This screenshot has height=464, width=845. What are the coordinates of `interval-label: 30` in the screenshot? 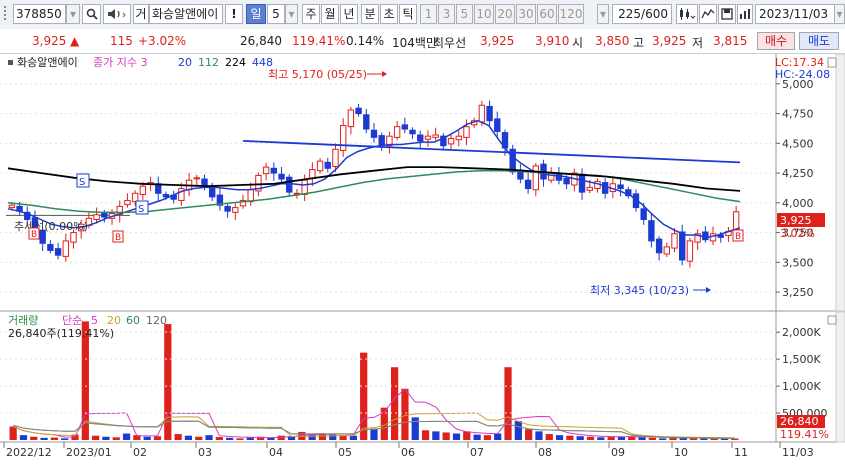 It's located at (526, 14).